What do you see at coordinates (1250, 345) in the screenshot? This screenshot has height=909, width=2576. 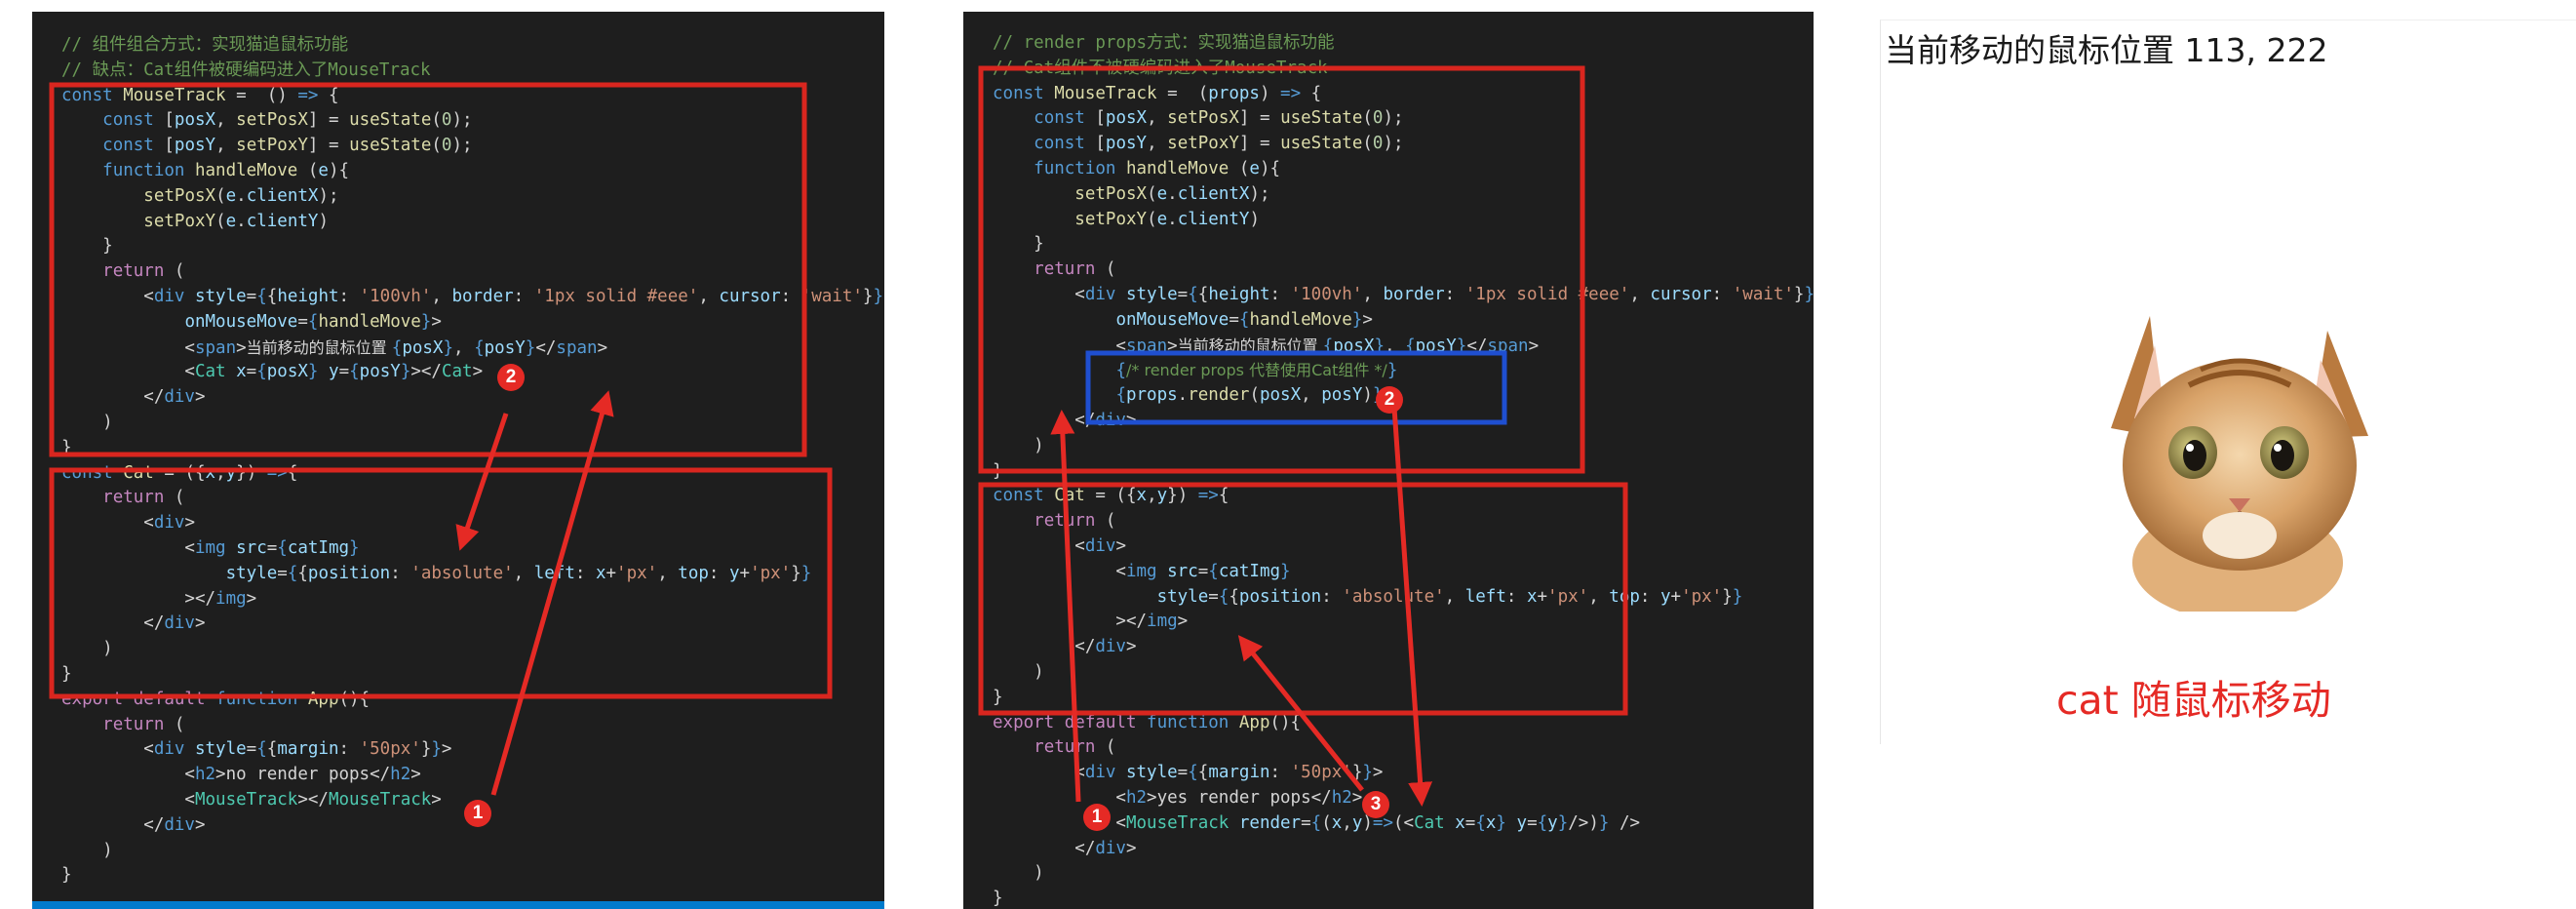 I see `code-token: 当前移动的鼠标位置` at bounding box center [1250, 345].